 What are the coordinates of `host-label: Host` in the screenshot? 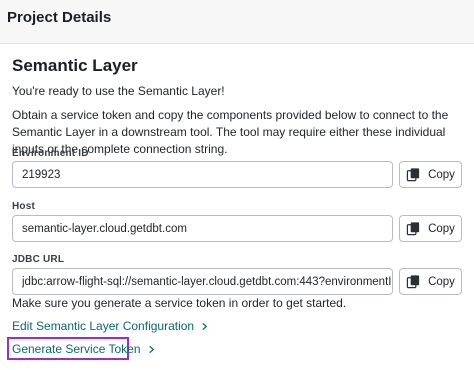 It's located at (24, 206).